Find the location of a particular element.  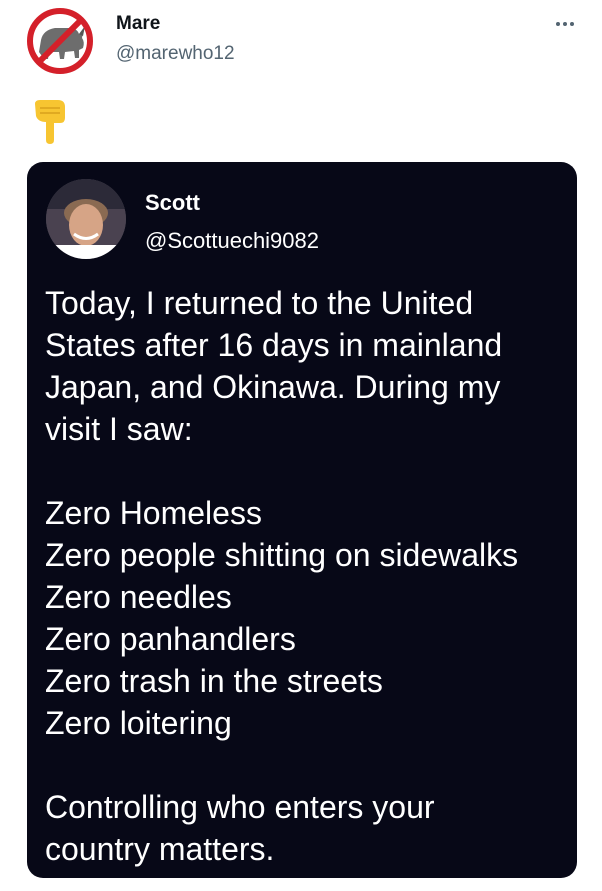

more-horizontal-icon is located at coordinates (558, 24).